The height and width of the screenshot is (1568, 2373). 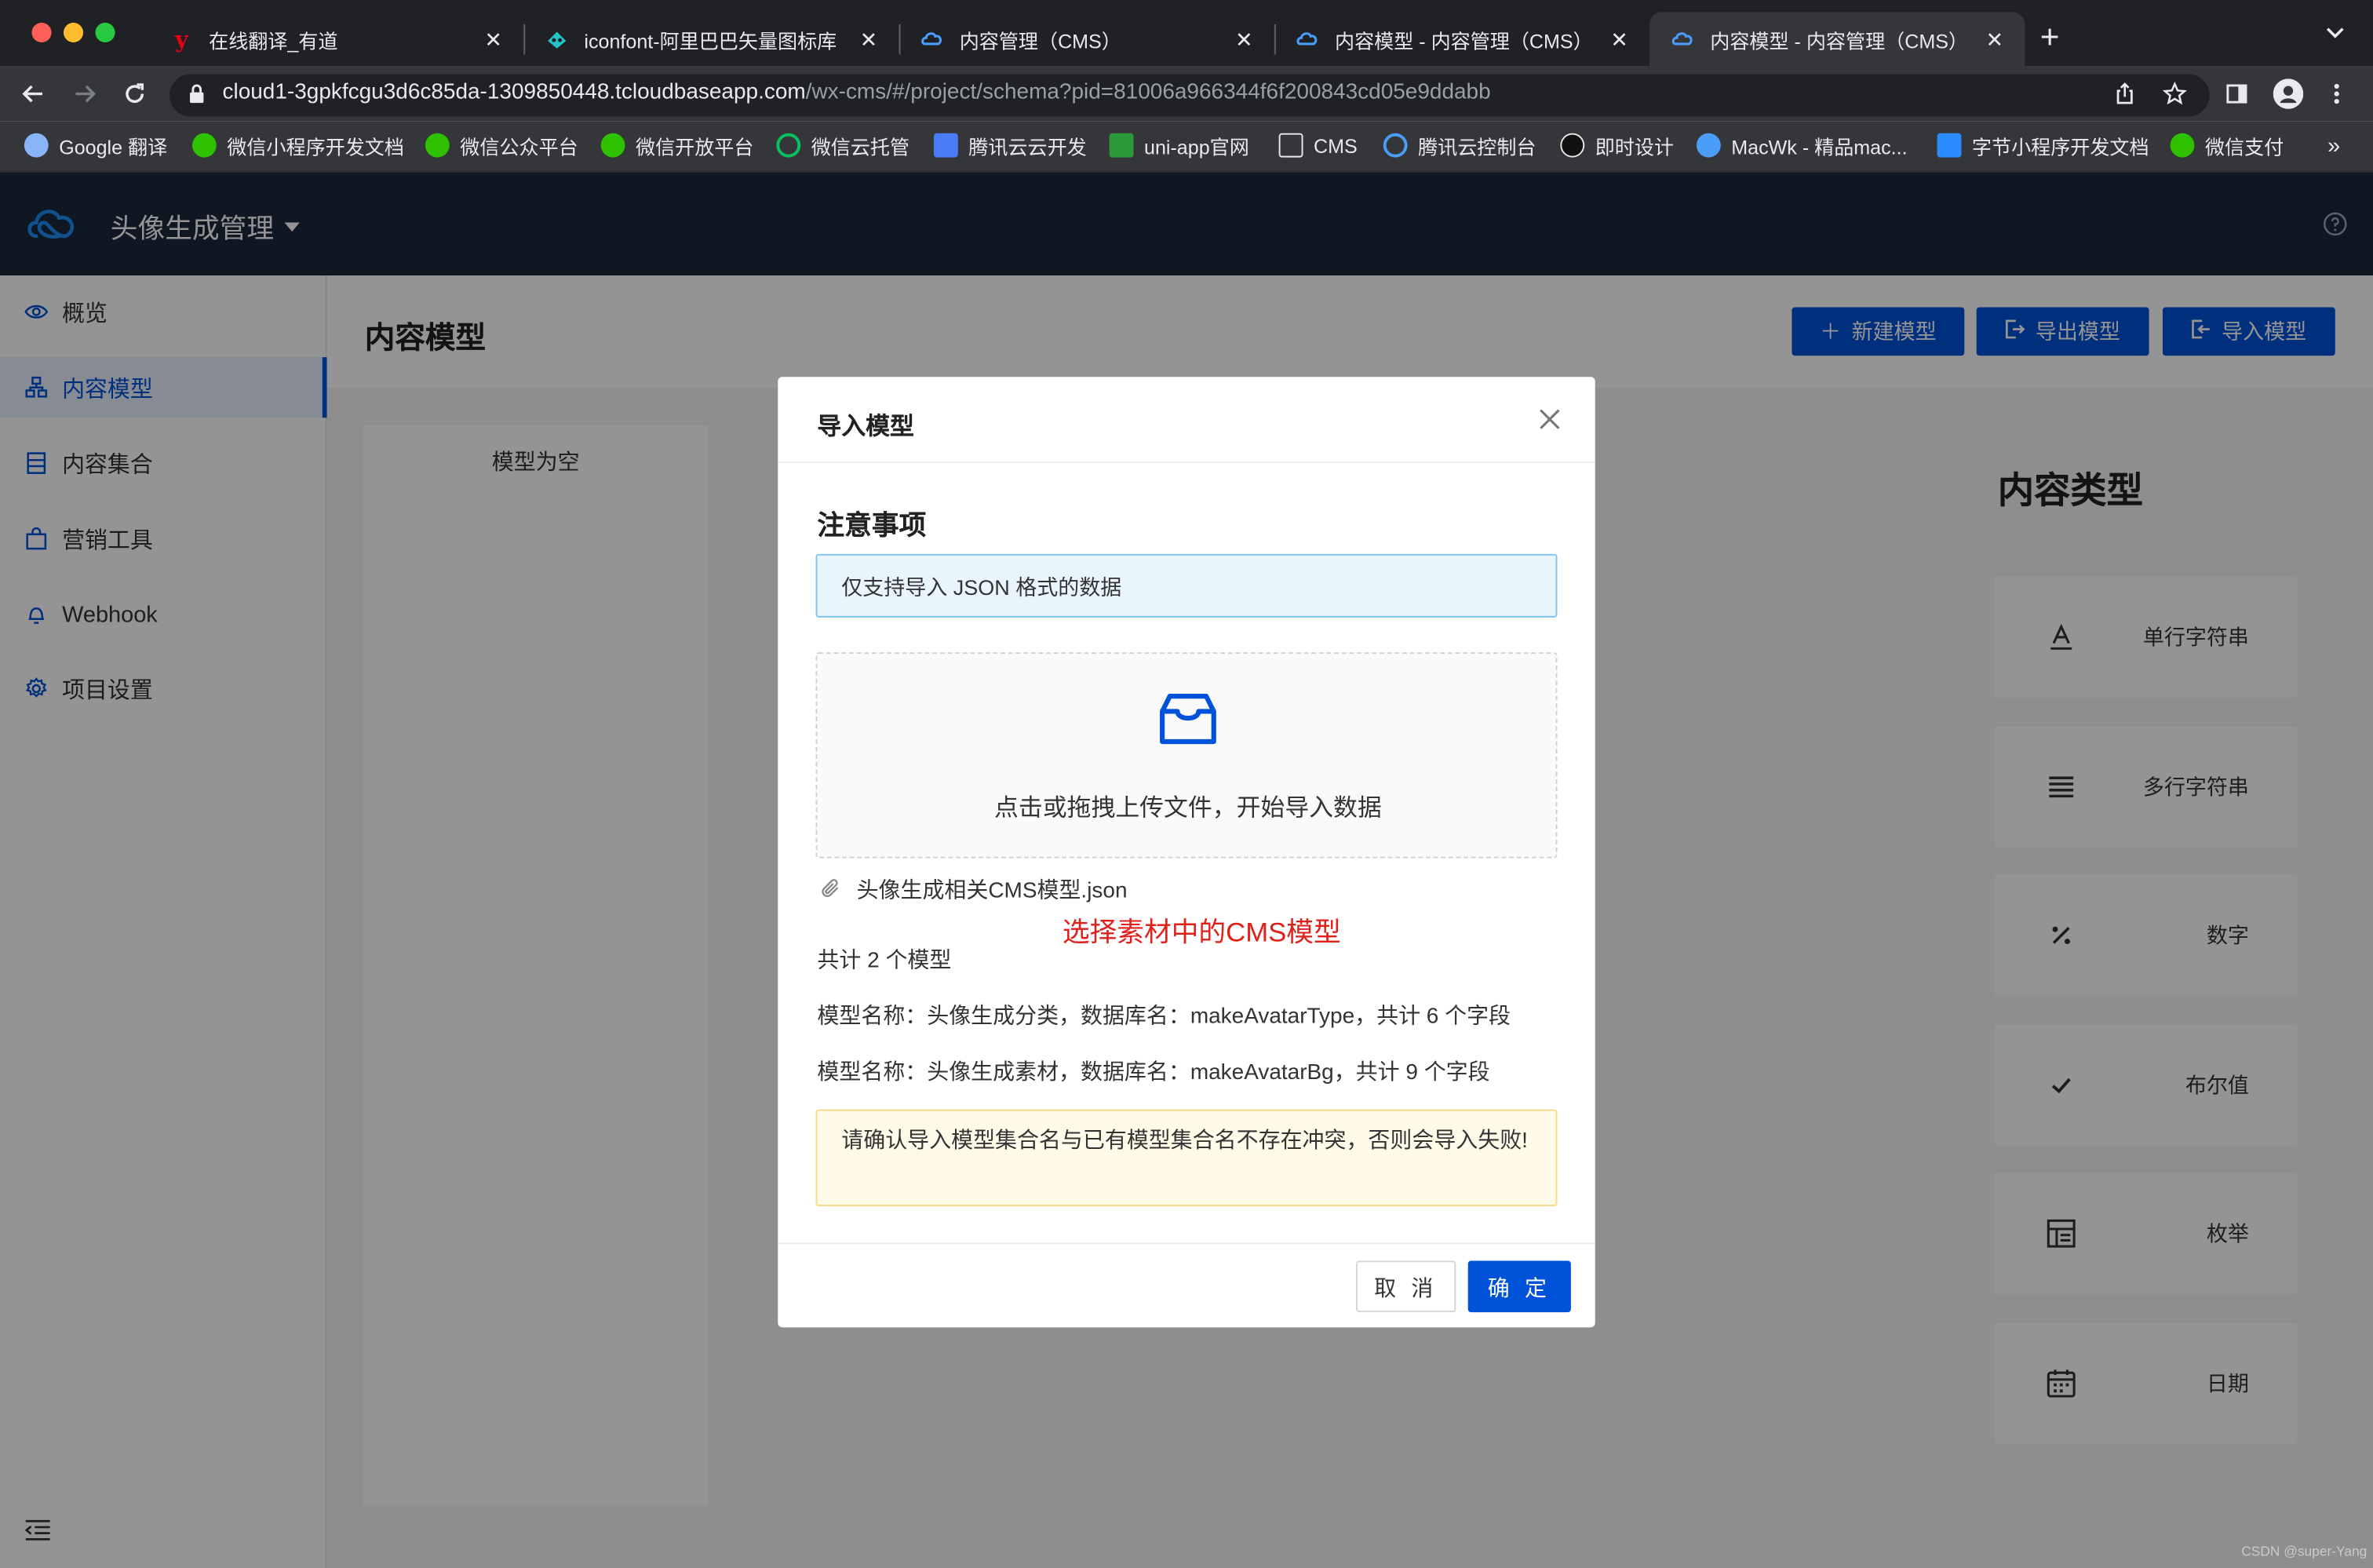 What do you see at coordinates (1164, 1017) in the screenshot?
I see `model-summary-line: 模型名称：头像生成分类，数据库名：makeAvatarType，共计 6 个字段` at bounding box center [1164, 1017].